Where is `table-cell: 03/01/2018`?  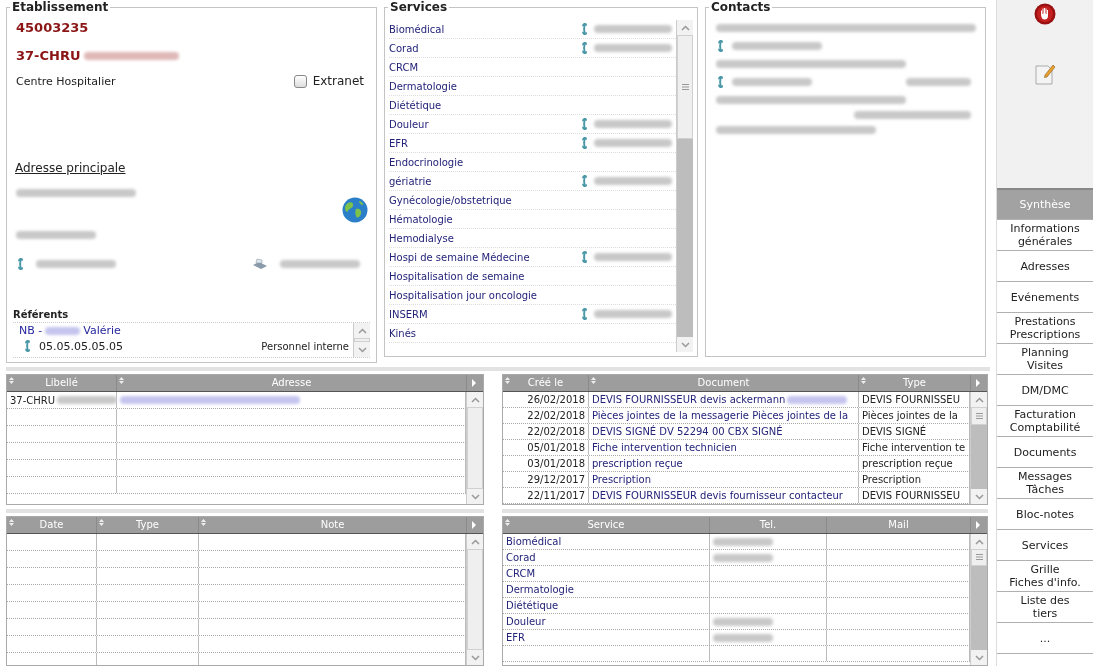
table-cell: 03/01/2018 is located at coordinates (556, 463).